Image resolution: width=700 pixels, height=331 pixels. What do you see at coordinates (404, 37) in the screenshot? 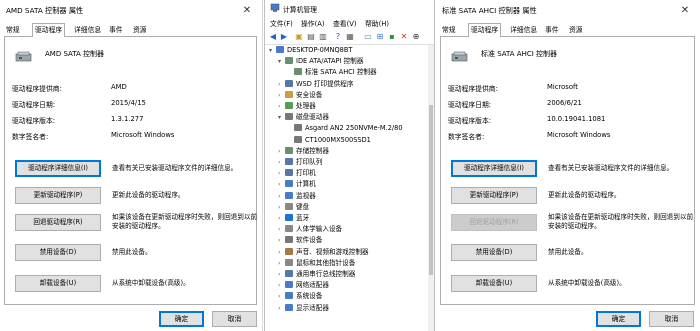
I see `uninstall-icon: ✕` at bounding box center [404, 37].